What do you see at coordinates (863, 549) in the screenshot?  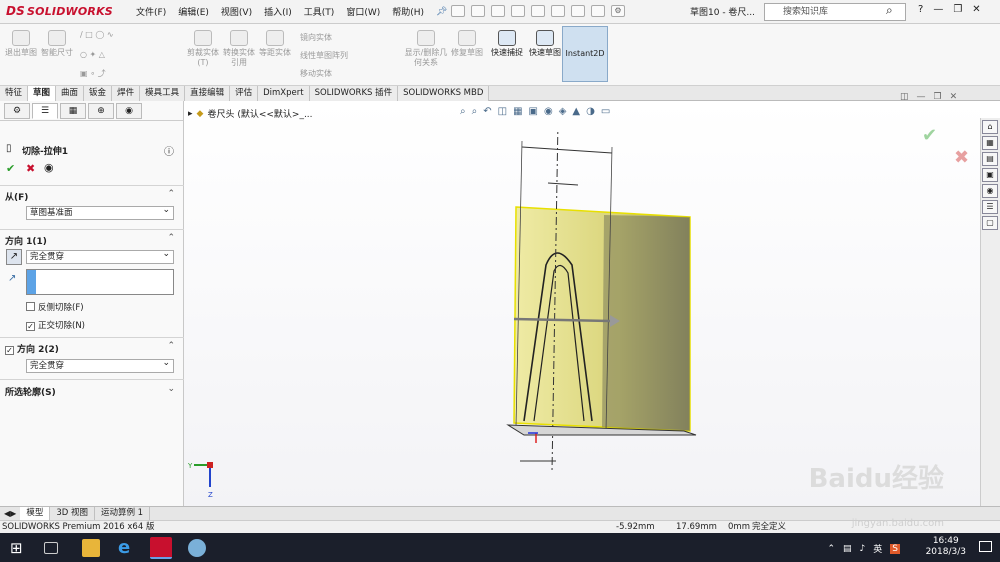 I see `volume-icon: ♪` at bounding box center [863, 549].